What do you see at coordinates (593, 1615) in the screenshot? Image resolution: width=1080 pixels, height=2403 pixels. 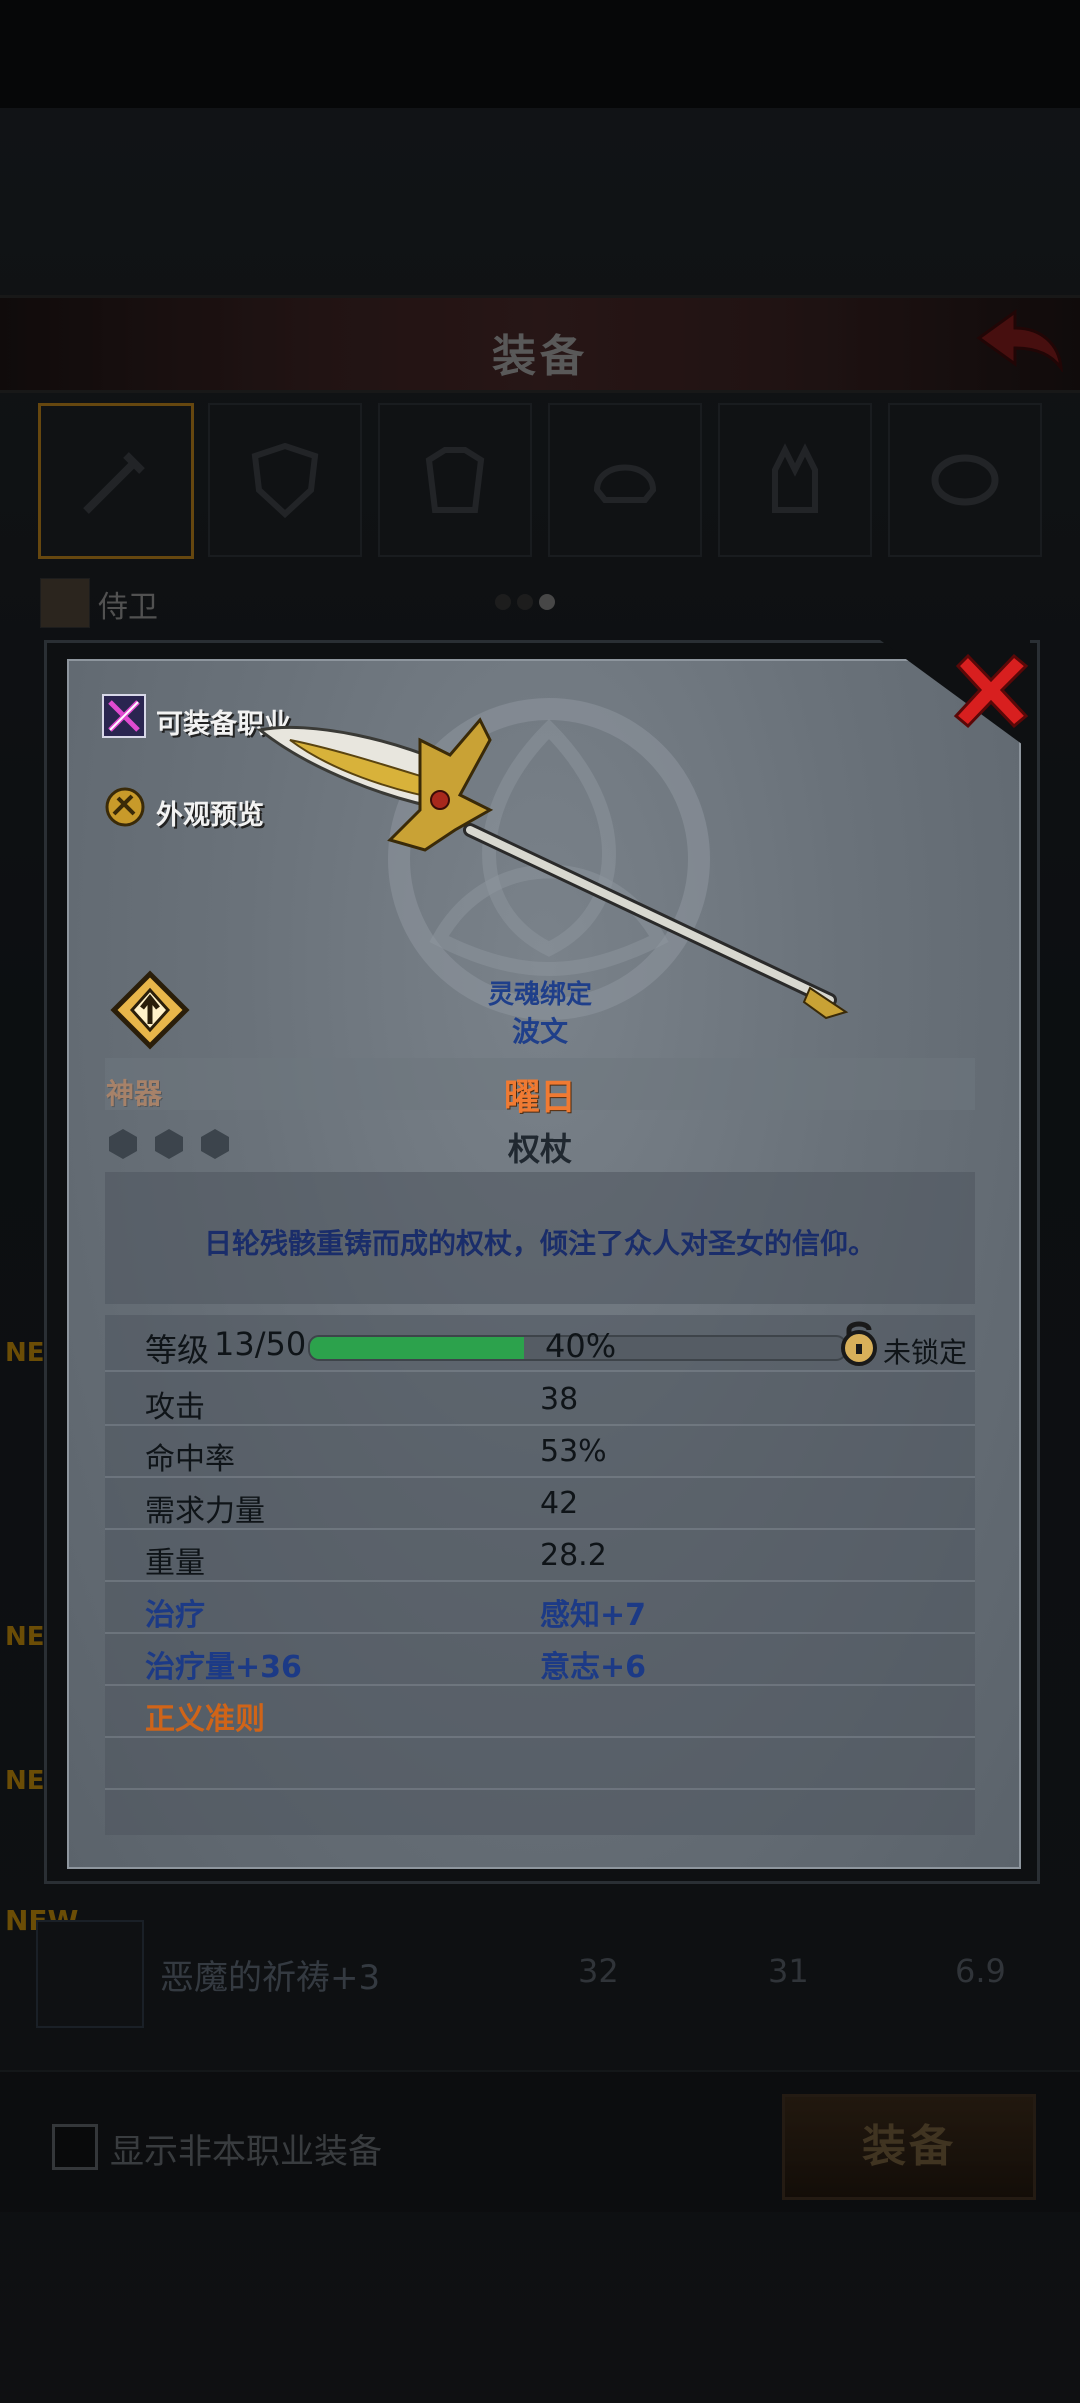 I see `stat-value: 感知+7` at bounding box center [593, 1615].